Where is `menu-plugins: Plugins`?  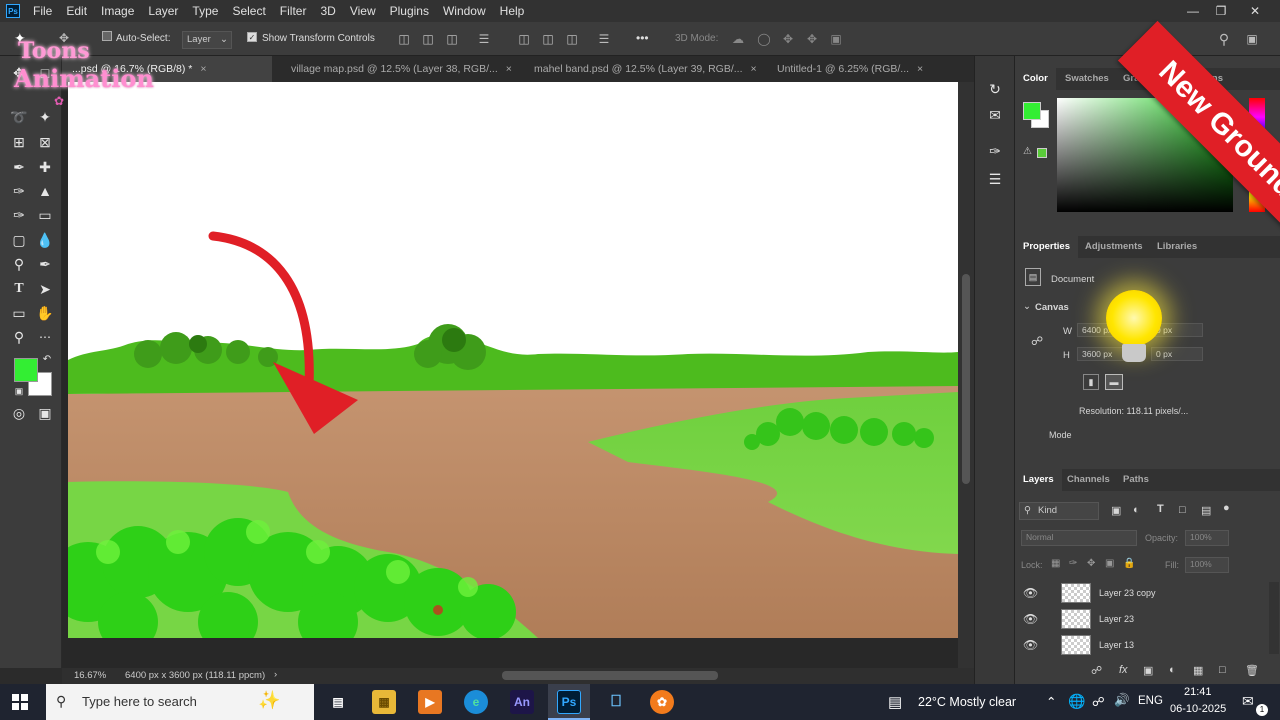
menu-plugins: Plugins is located at coordinates (409, 11).